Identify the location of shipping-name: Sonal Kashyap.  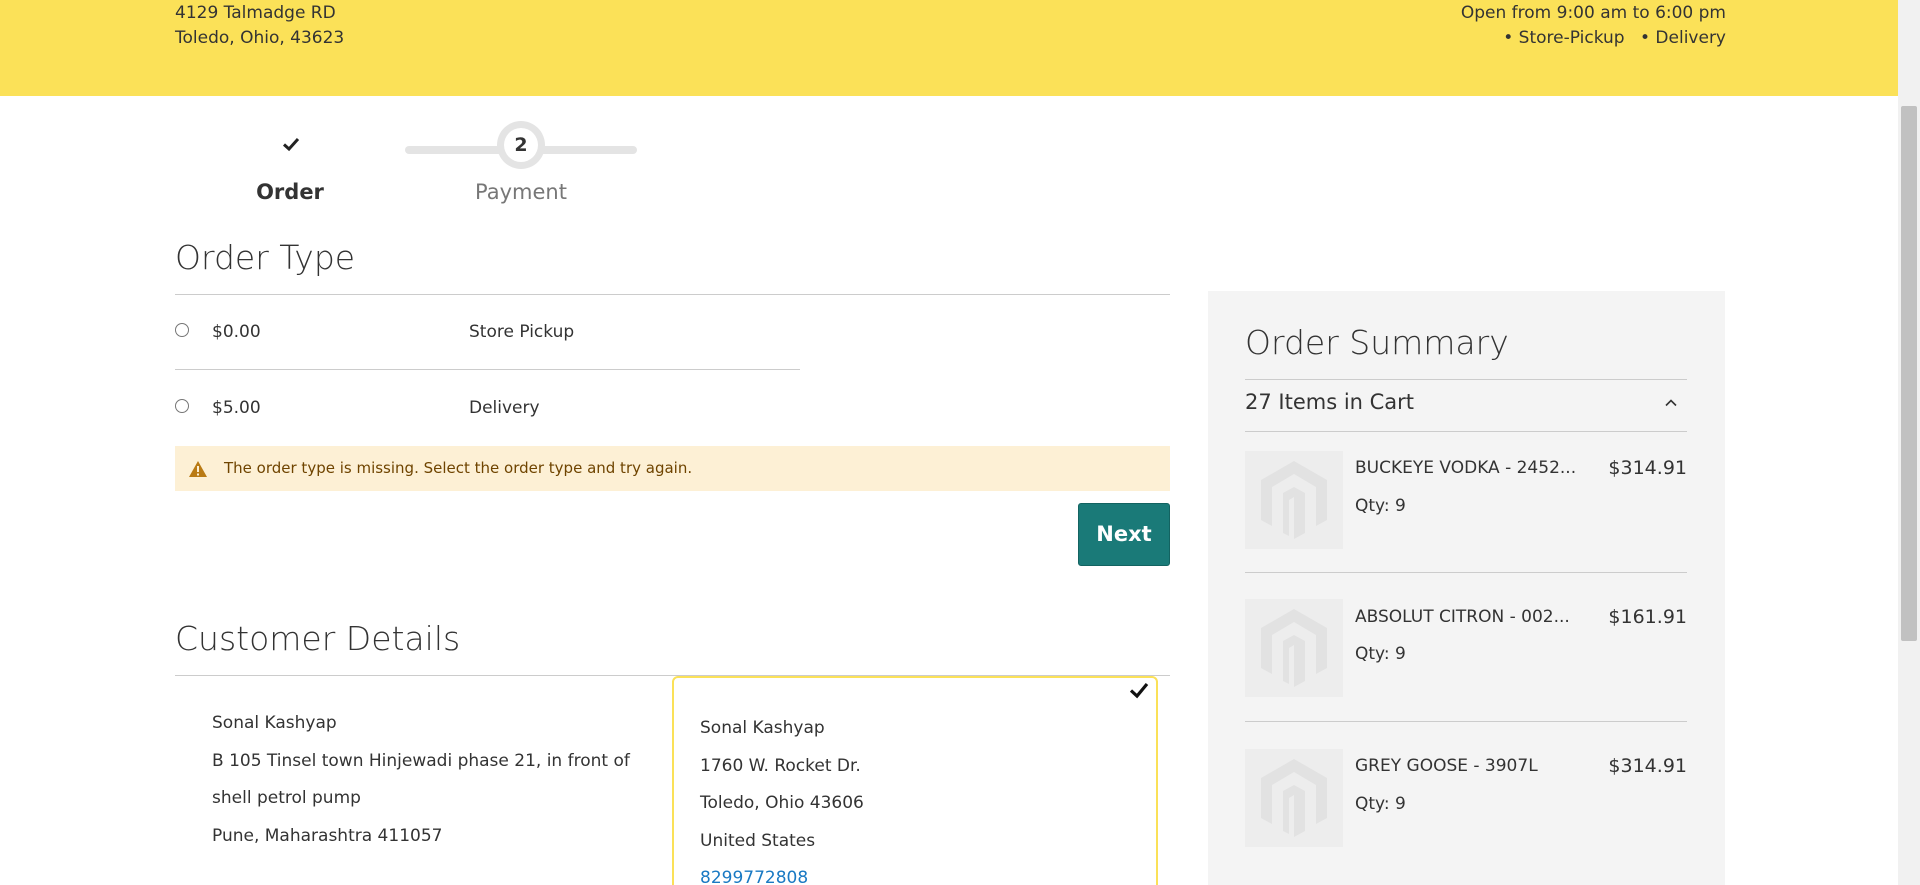
(762, 728).